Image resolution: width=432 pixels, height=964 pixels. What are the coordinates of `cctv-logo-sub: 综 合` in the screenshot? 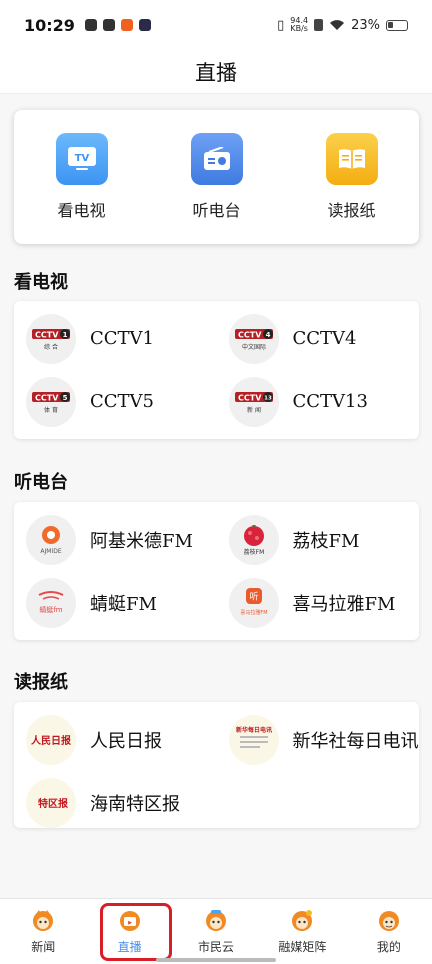 It's located at (51, 347).